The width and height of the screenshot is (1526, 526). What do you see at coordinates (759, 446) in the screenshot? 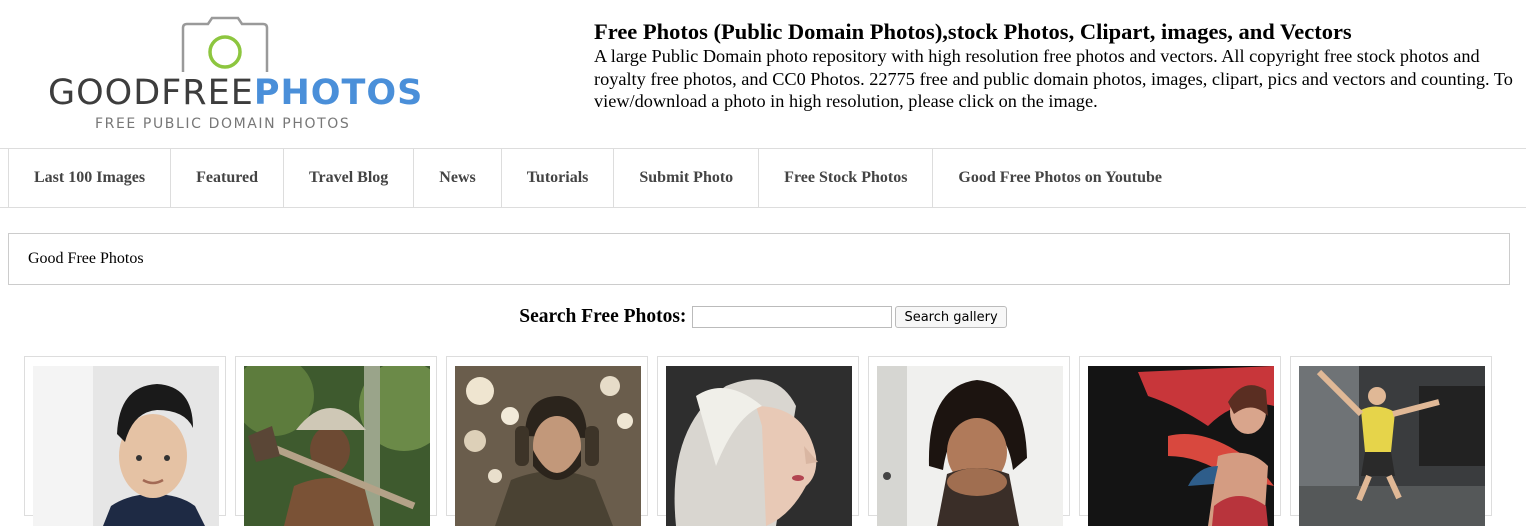
I see `photo-blonde-woman-profile` at bounding box center [759, 446].